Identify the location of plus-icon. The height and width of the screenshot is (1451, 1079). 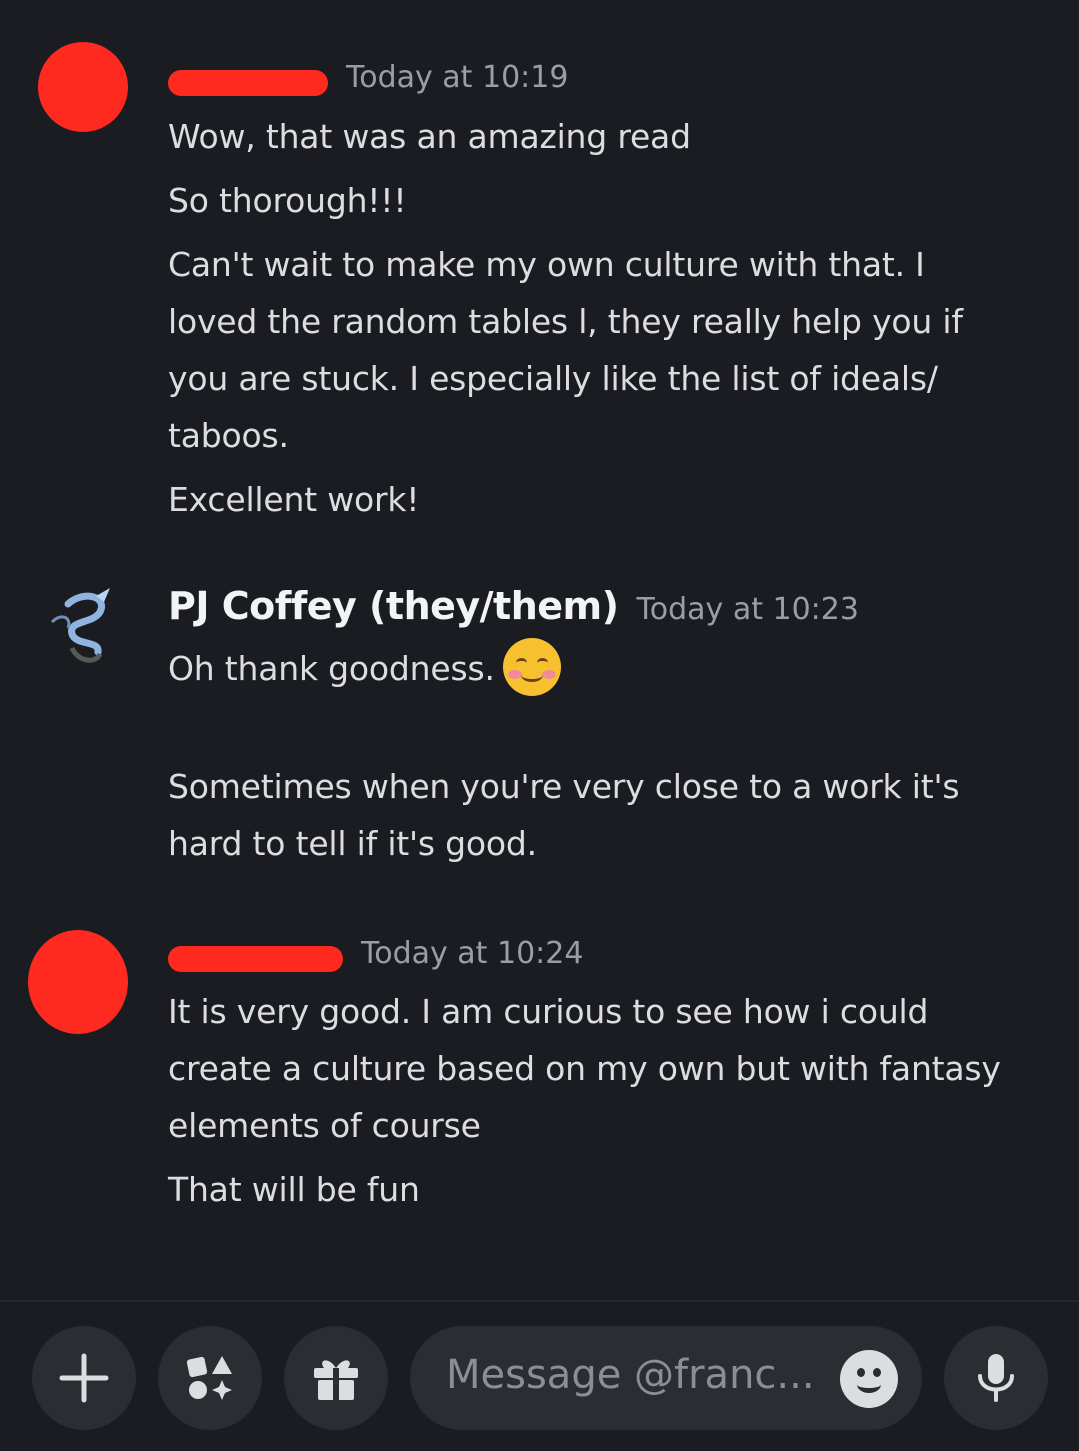
(84, 1378).